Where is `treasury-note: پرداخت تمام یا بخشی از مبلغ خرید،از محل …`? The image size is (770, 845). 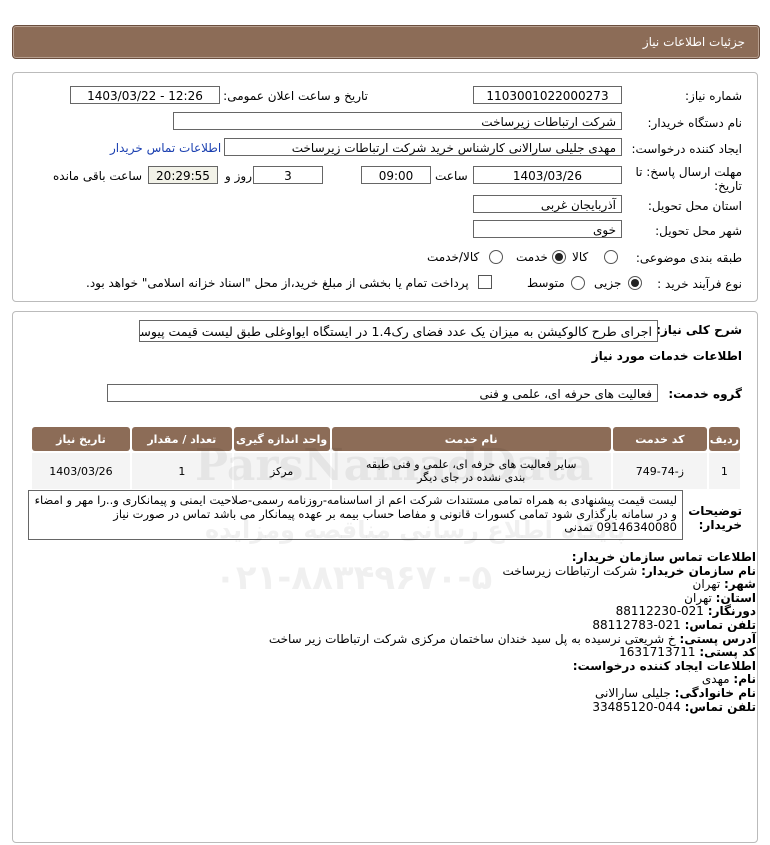 treasury-note: پرداخت تمام یا بخشی از مبلغ خرید،از محل … is located at coordinates (277, 283).